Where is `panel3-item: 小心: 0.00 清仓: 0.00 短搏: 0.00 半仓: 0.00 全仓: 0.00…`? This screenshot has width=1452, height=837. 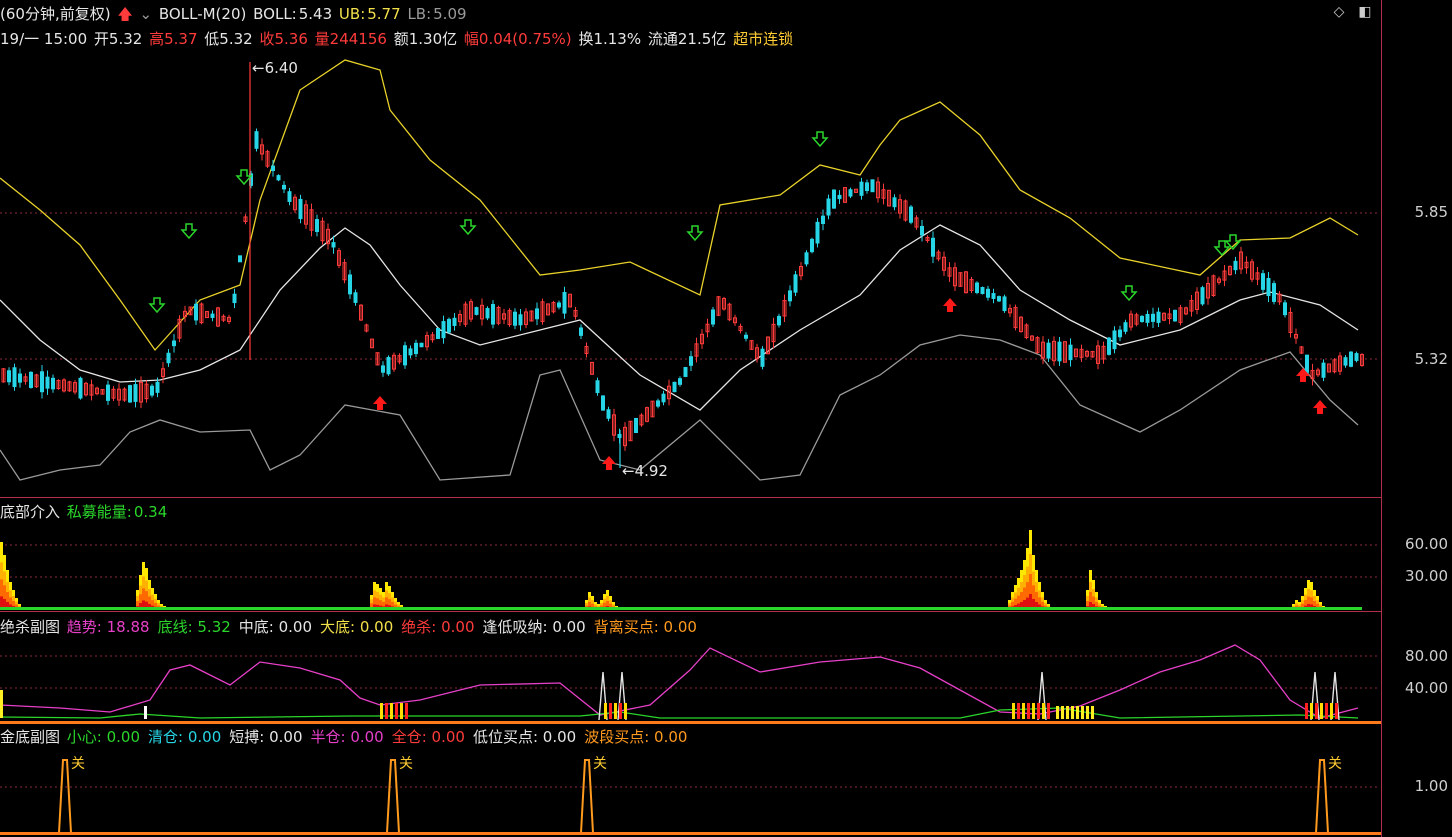 panel3-item: 小心: 0.00 清仓: 0.00 短搏: 0.00 半仓: 0.00 全仓: 0.00… is located at coordinates (381, 737).